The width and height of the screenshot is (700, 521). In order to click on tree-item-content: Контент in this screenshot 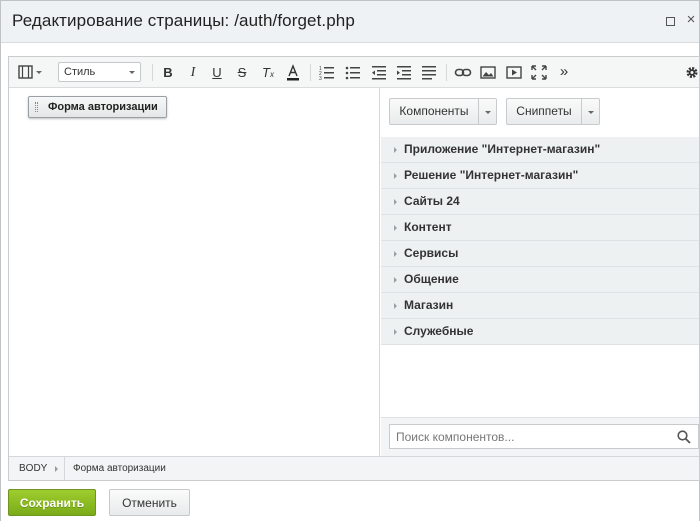, I will do `click(540, 228)`.